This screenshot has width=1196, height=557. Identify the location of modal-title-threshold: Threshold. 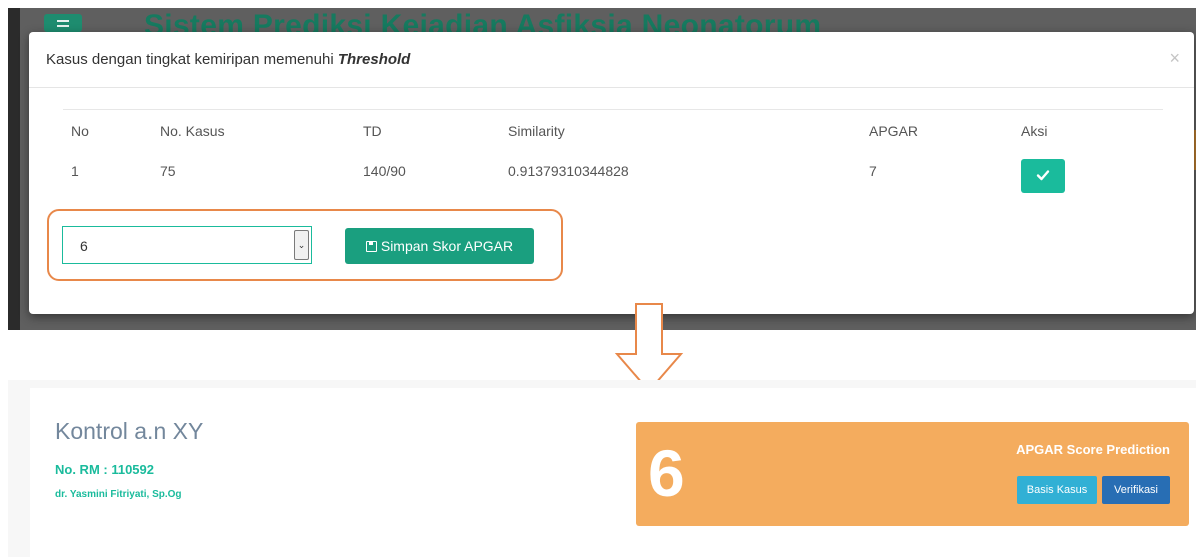
(374, 59).